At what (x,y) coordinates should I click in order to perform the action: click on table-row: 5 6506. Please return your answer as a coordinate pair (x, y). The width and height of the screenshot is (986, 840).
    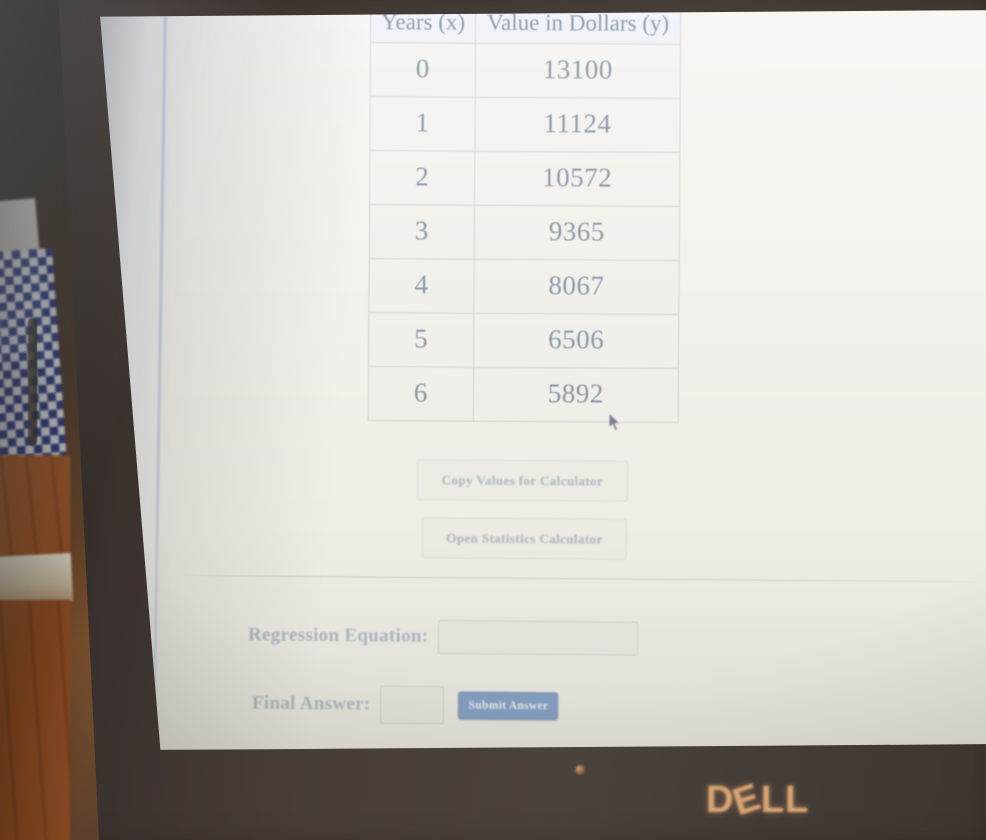
    Looking at the image, I should click on (523, 340).